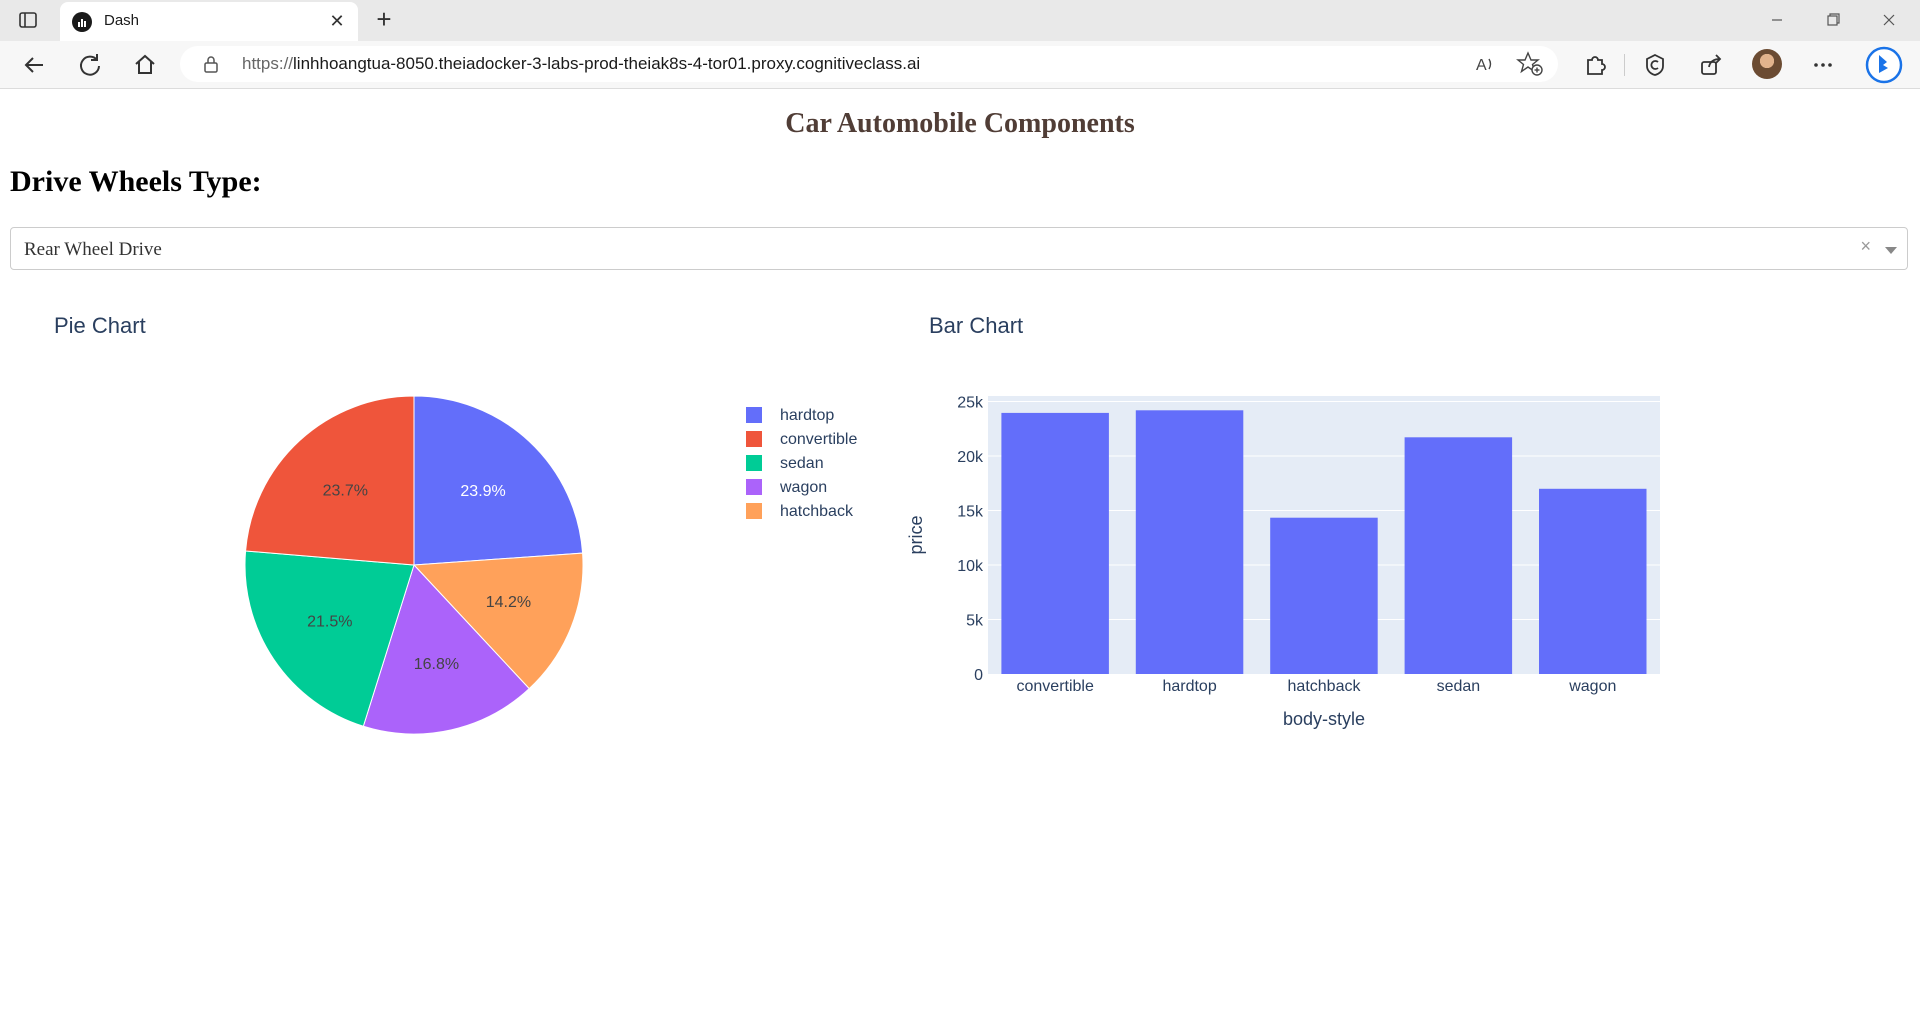  Describe the element at coordinates (34, 65) in the screenshot. I see `back-arrow-icon` at that location.